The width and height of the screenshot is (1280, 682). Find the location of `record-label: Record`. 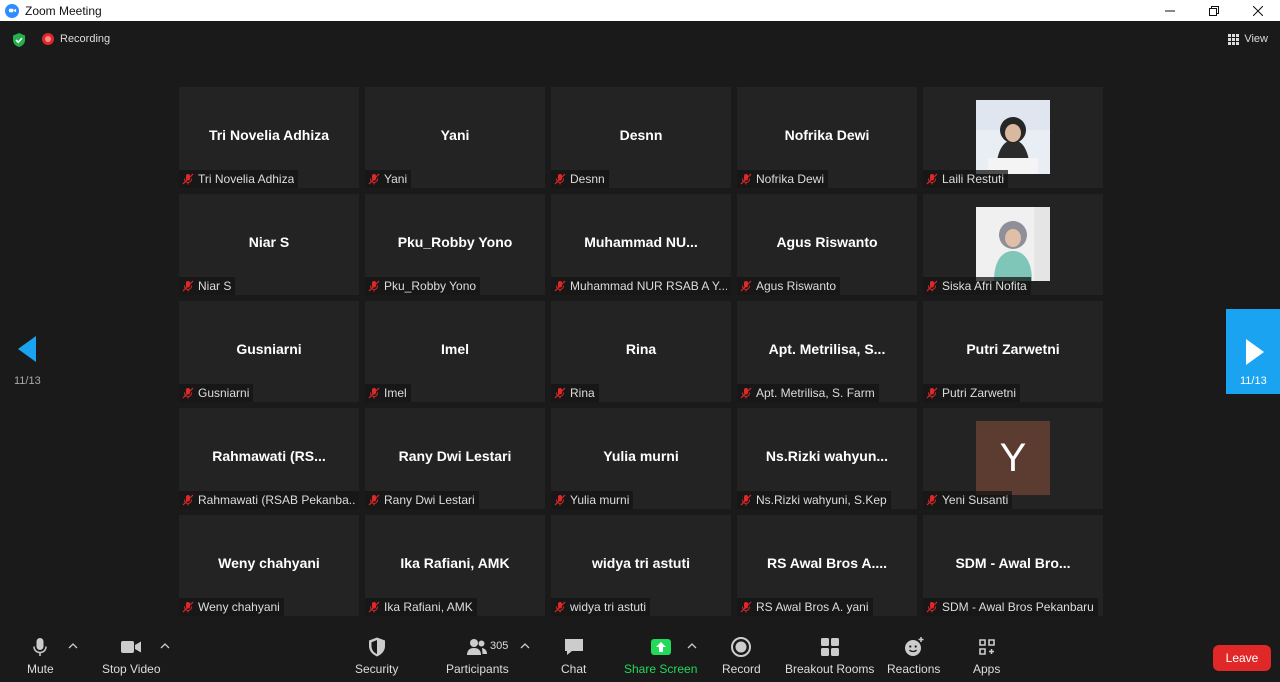

record-label: Record is located at coordinates (741, 669).